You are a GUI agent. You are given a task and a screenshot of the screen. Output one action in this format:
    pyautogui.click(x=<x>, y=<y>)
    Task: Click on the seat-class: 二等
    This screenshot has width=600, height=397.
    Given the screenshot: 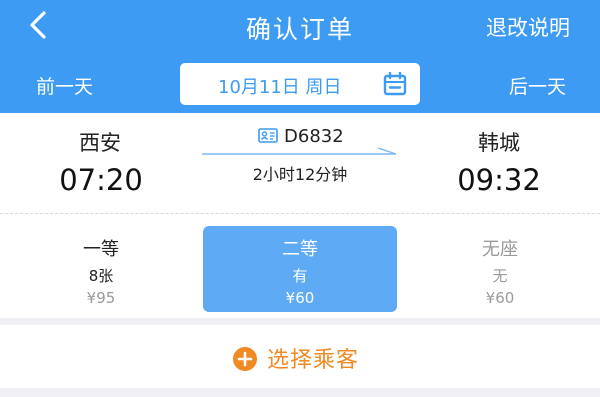 What is the action you would take?
    pyautogui.click(x=300, y=249)
    